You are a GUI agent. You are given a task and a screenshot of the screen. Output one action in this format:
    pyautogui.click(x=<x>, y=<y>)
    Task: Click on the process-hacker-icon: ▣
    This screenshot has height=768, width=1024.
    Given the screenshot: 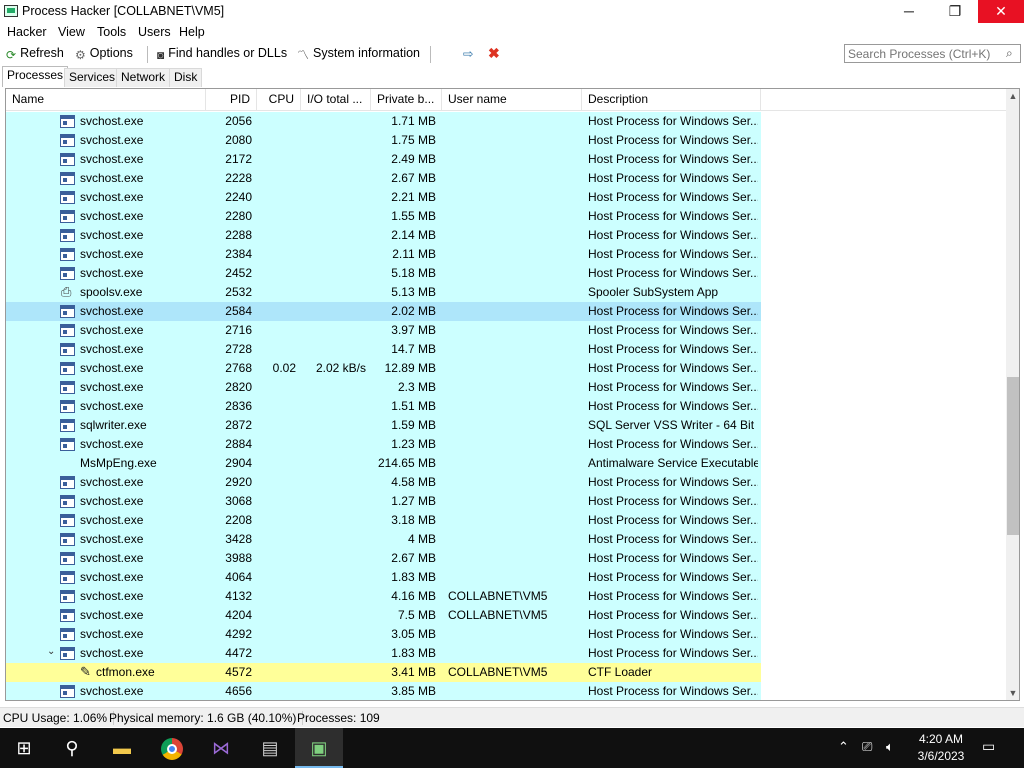 What is the action you would take?
    pyautogui.click(x=319, y=748)
    